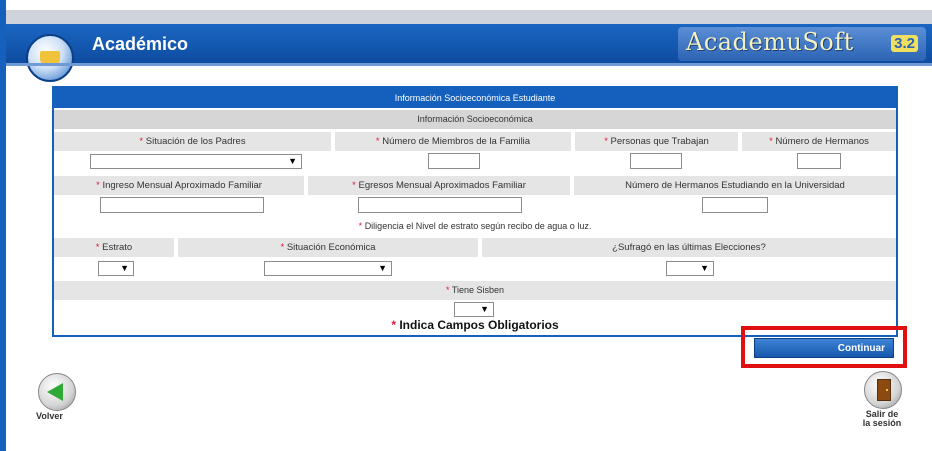  Describe the element at coordinates (3, 225) in the screenshot. I see `left-edge-bar` at that location.